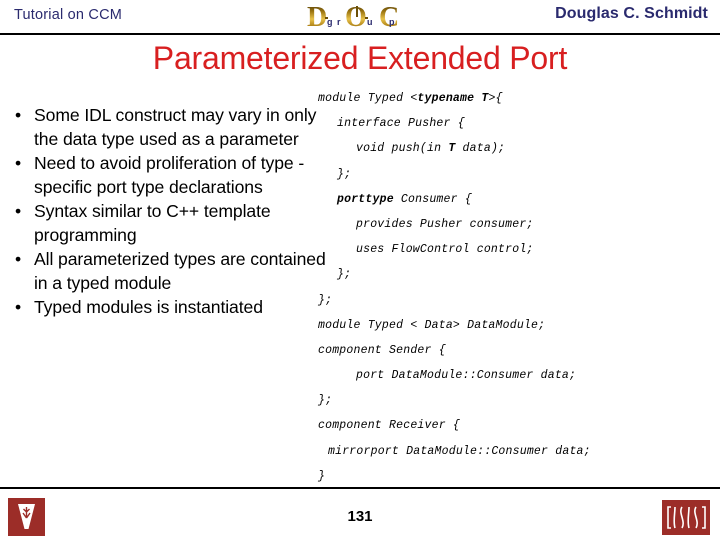  I want to click on code-text: interface Pusher {, so click(401, 124).